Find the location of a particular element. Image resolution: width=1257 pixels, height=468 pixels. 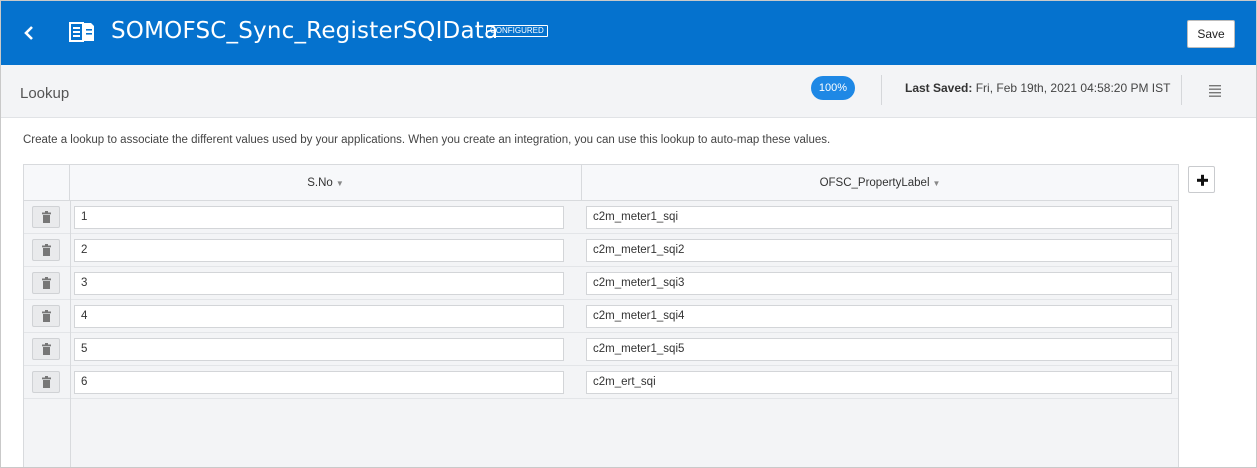

column-header-property-label: OFSC_PropertyLabel ▼ is located at coordinates (880, 183).